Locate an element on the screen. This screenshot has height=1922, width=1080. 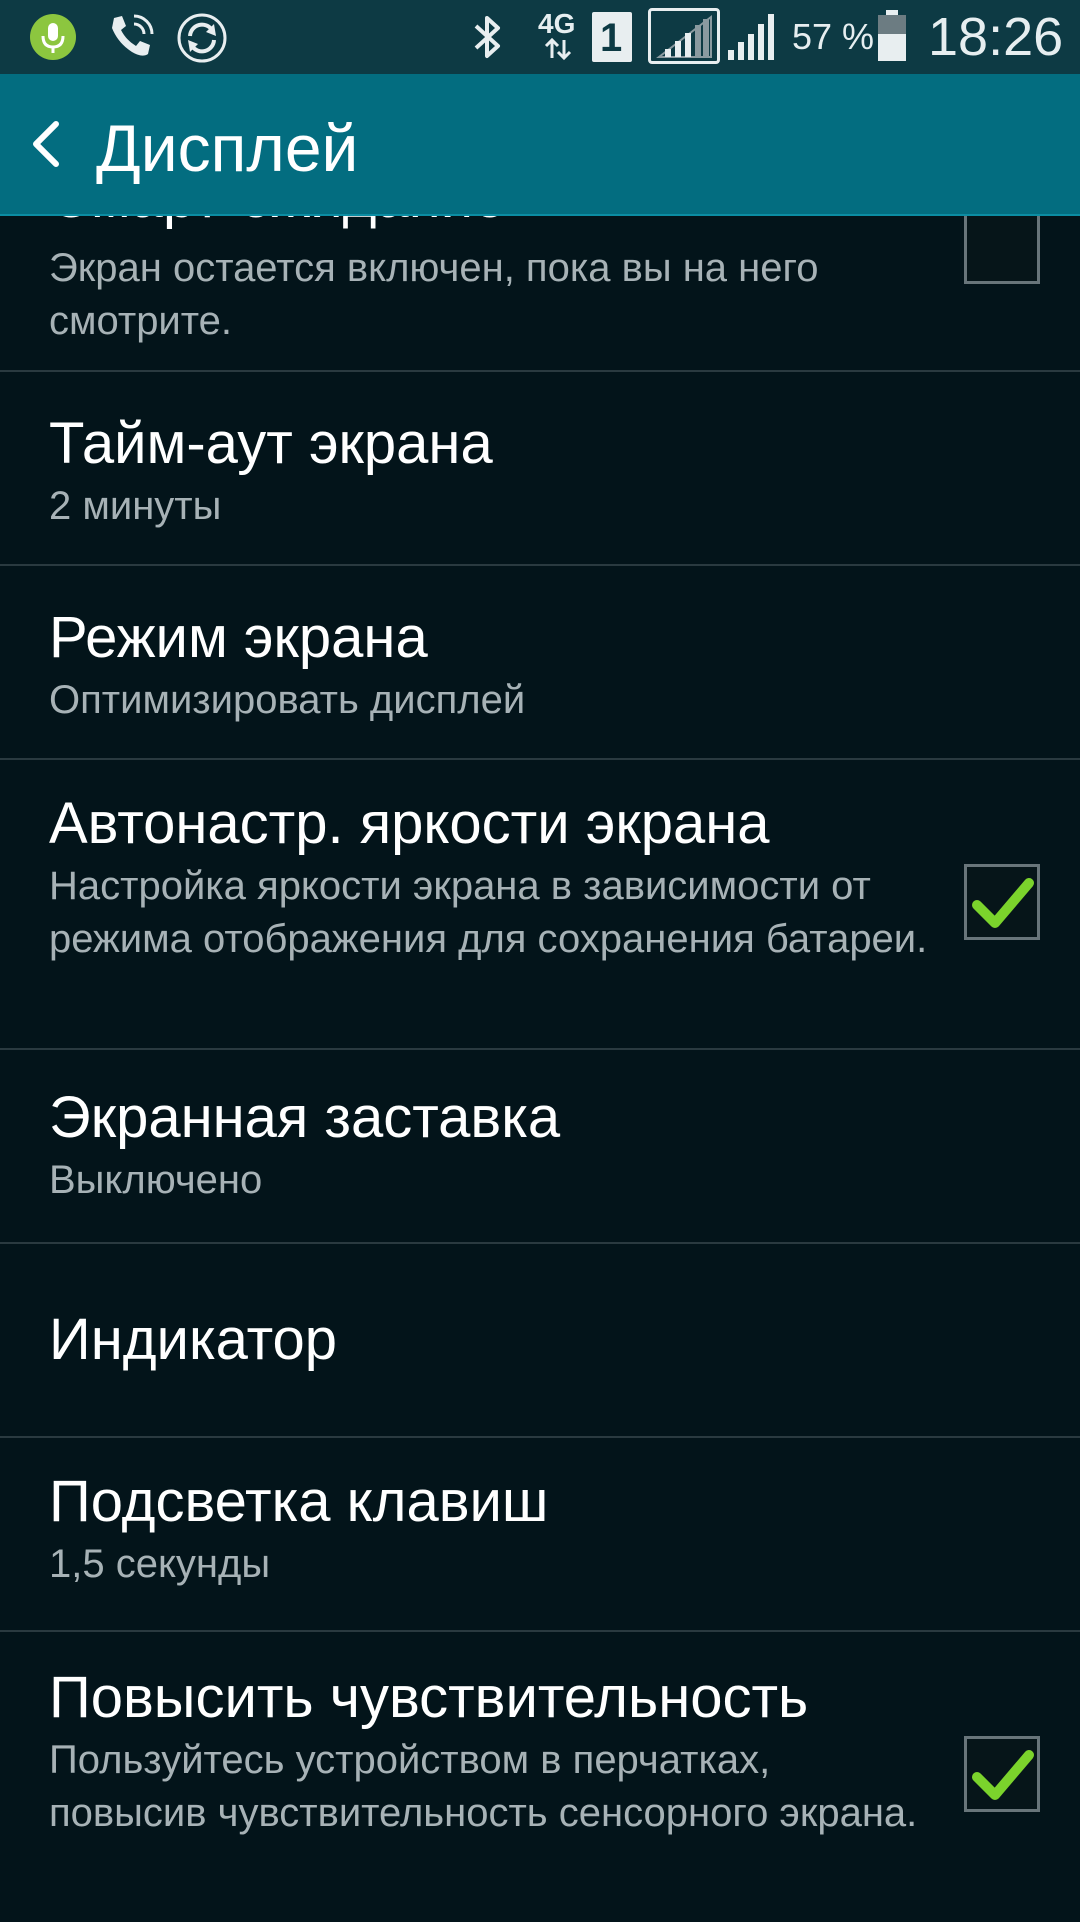
setting-screen-timeout: Тайм-аут экрана 2 минуты is located at coordinates (540, 469).